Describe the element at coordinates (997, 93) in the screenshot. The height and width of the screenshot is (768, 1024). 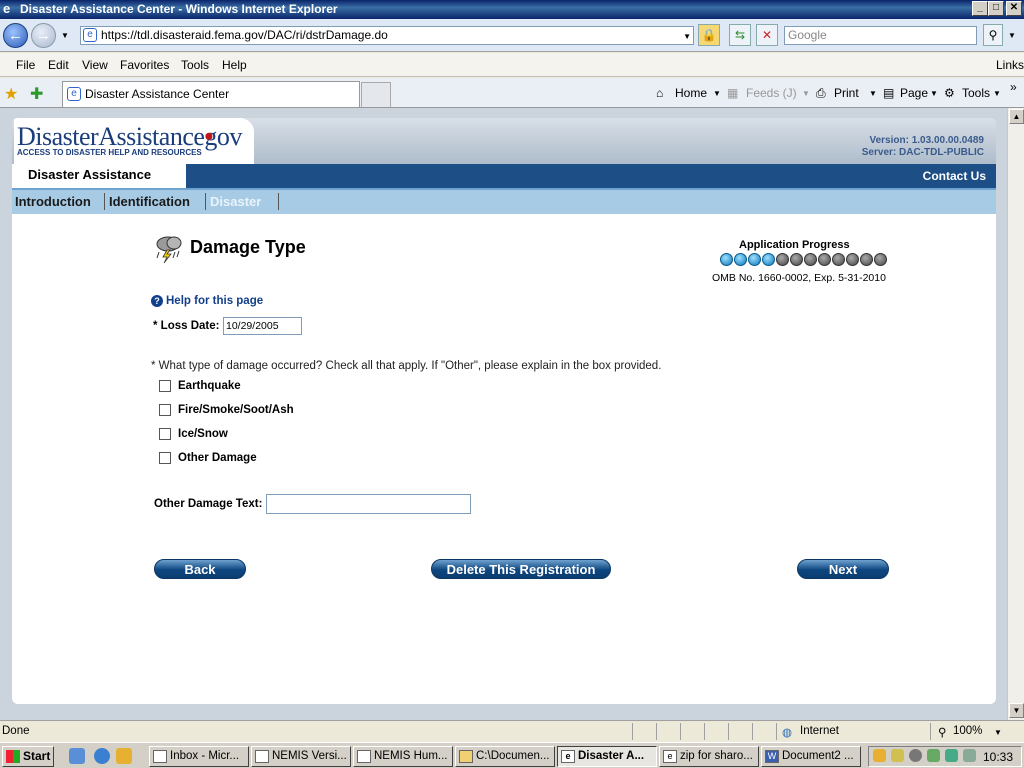
I see `tools-dropdown-icon: ▼` at that location.